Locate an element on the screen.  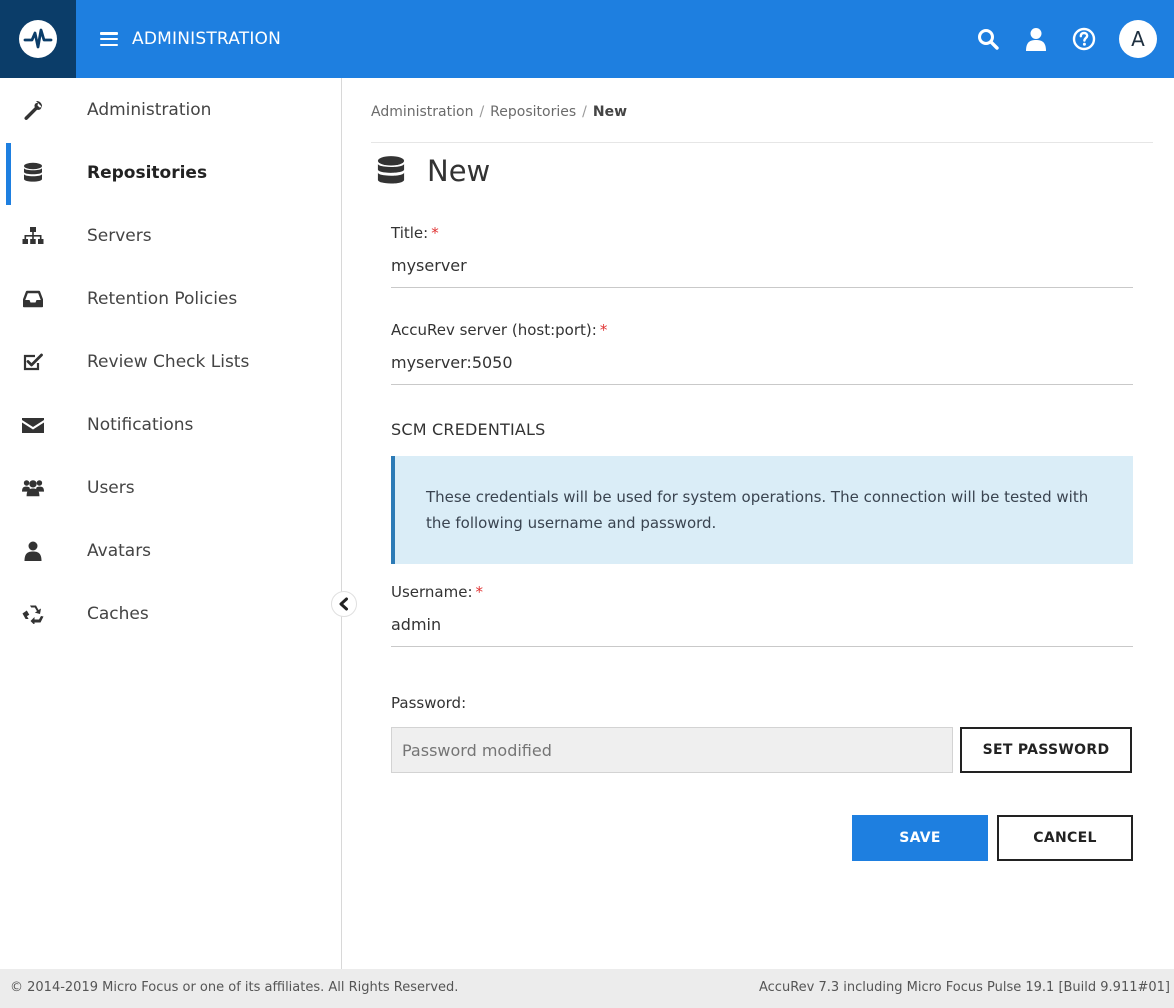
username-field-label: Username: * is located at coordinates (762, 592).